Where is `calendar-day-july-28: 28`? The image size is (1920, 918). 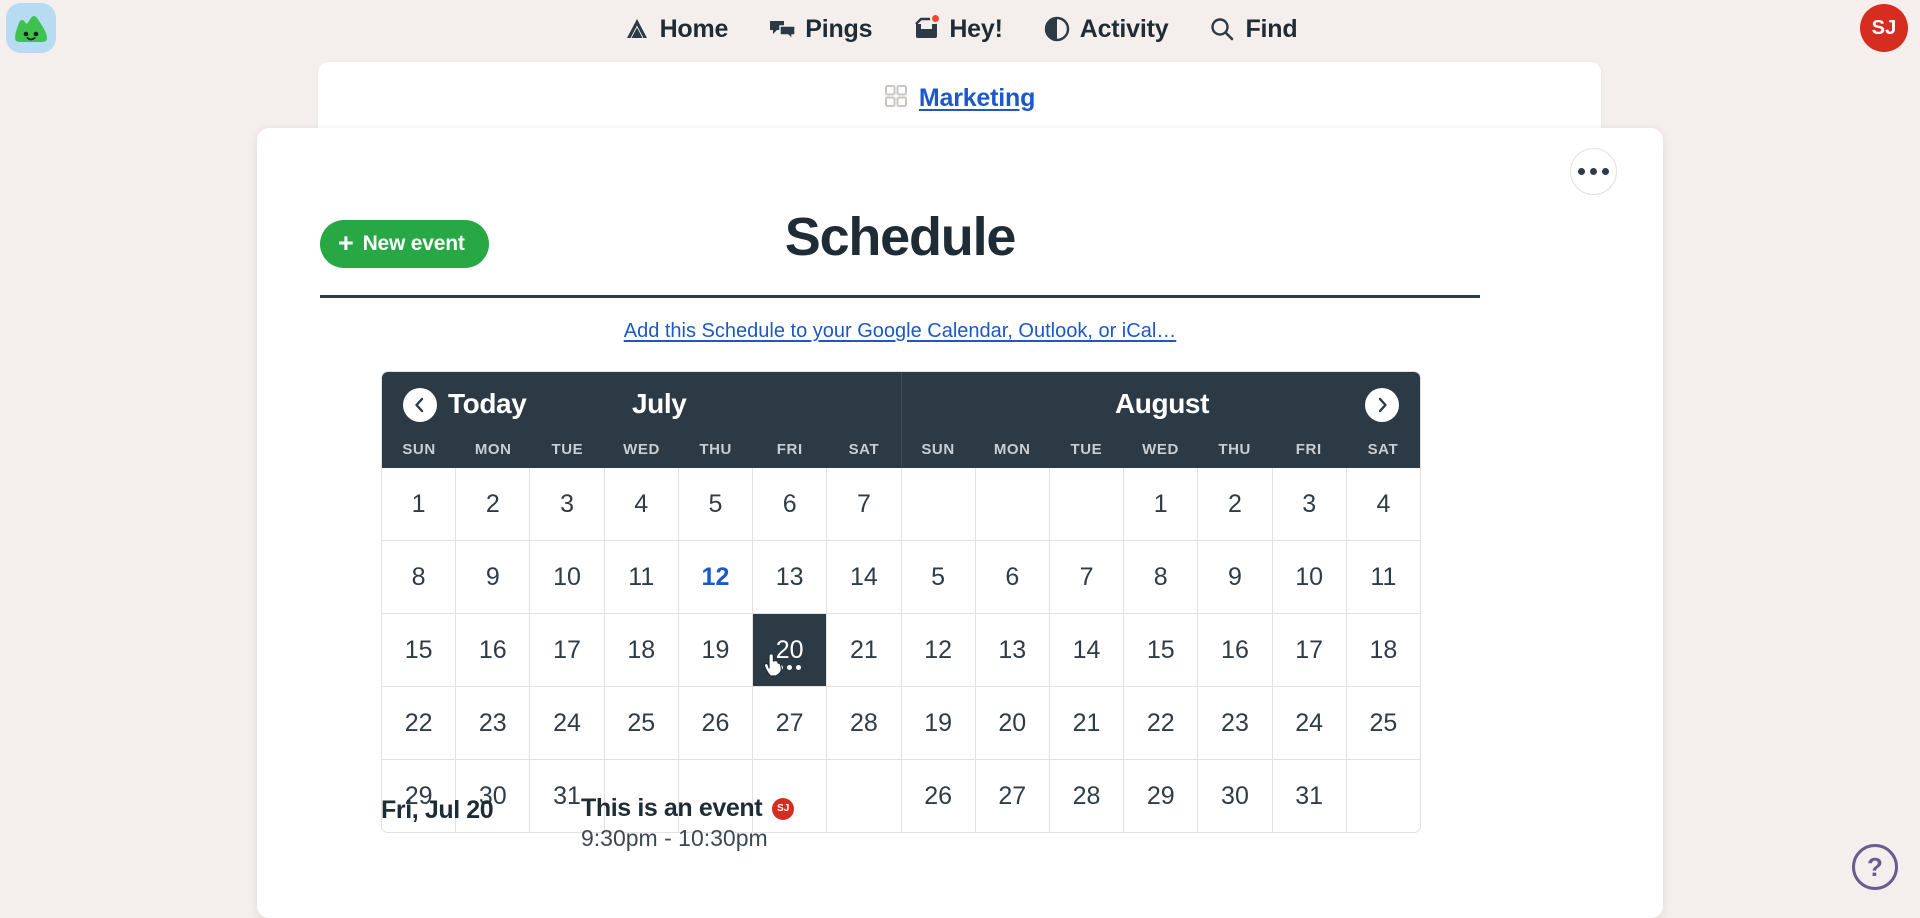
calendar-day-july-28: 28 is located at coordinates (863, 723).